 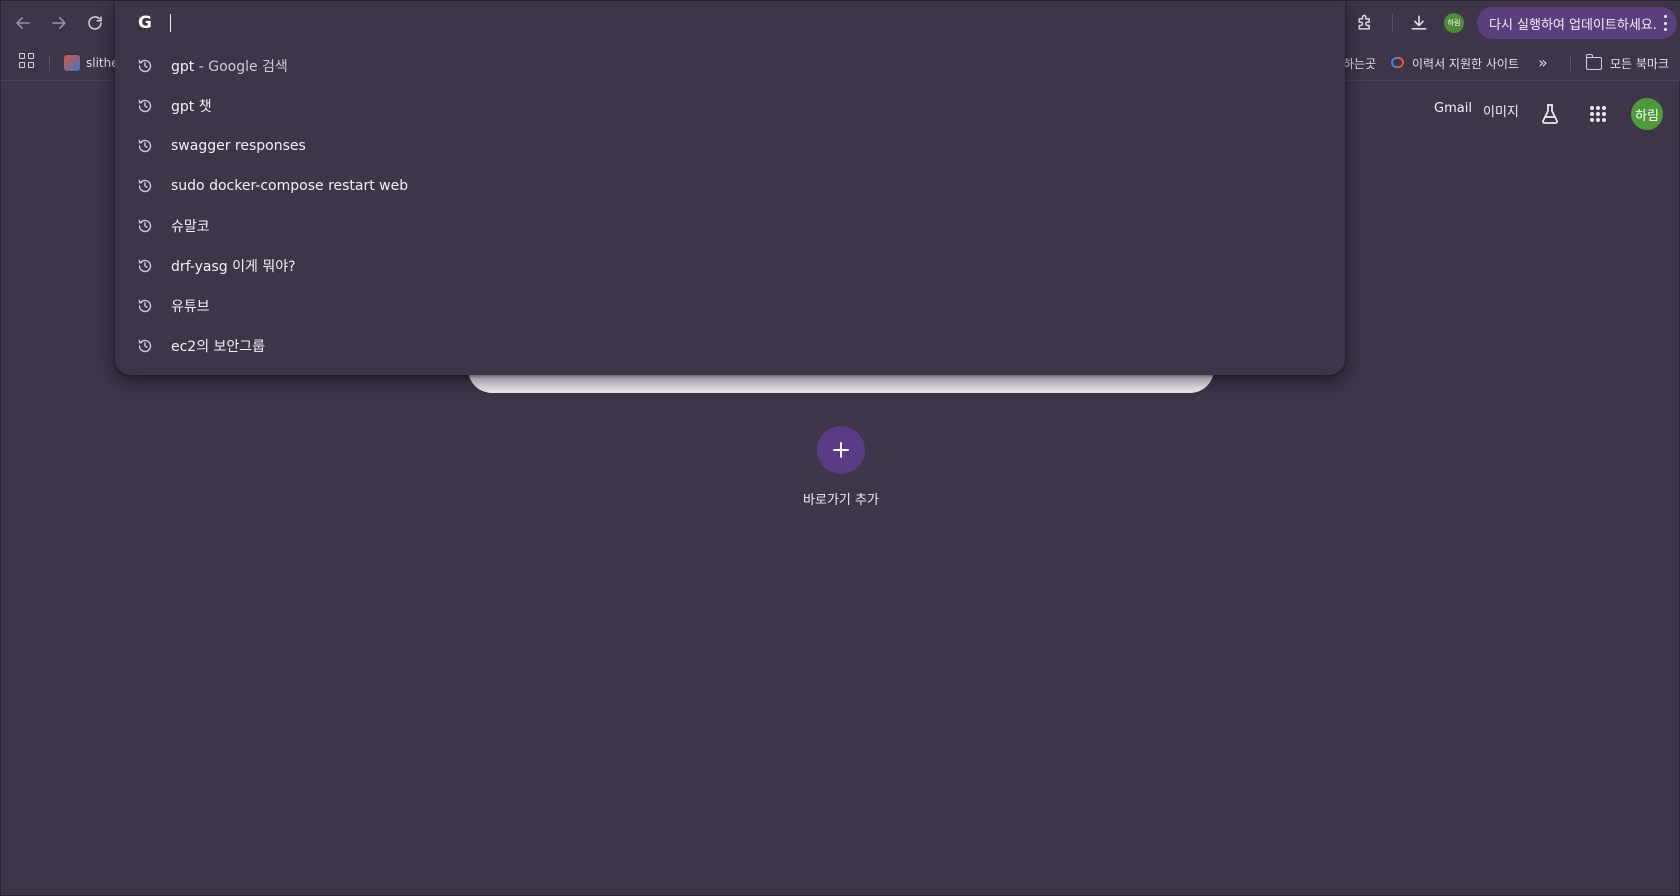 I want to click on google-search-engine-icon: G, so click(x=145, y=23).